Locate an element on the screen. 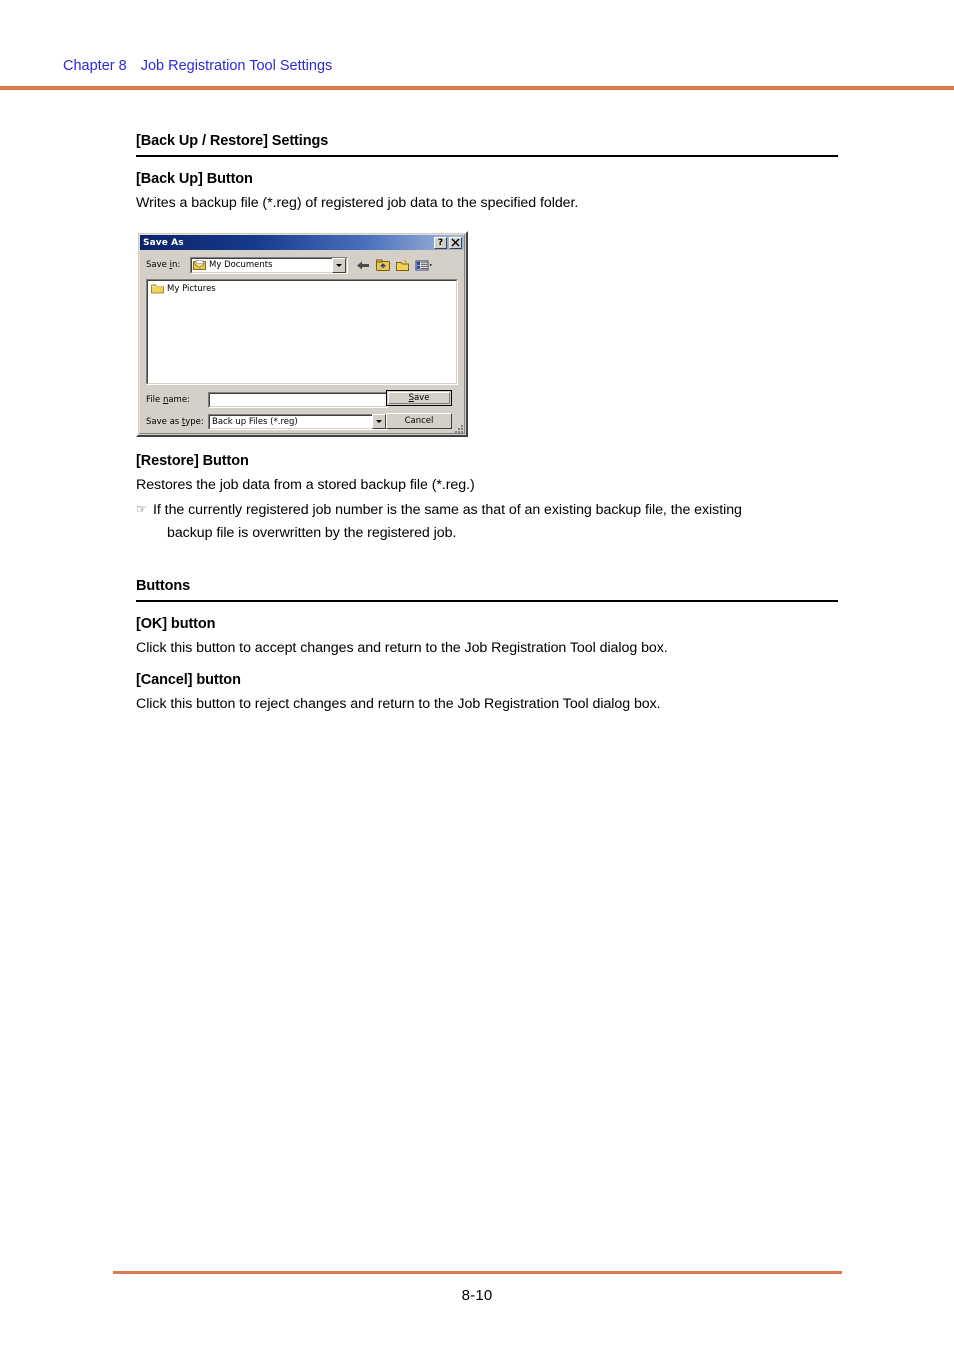 This screenshot has width=954, height=1350. resize-grip-icon is located at coordinates (459, 429).